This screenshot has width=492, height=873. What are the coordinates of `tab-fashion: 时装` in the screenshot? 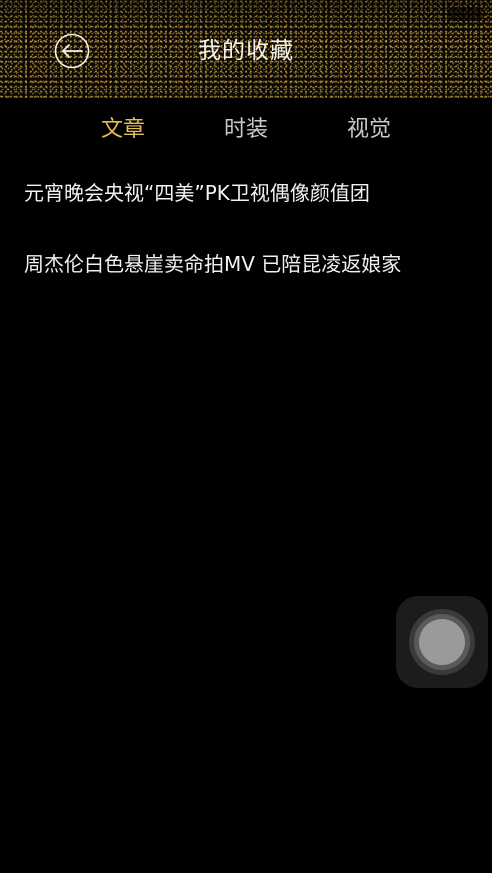 It's located at (246, 130).